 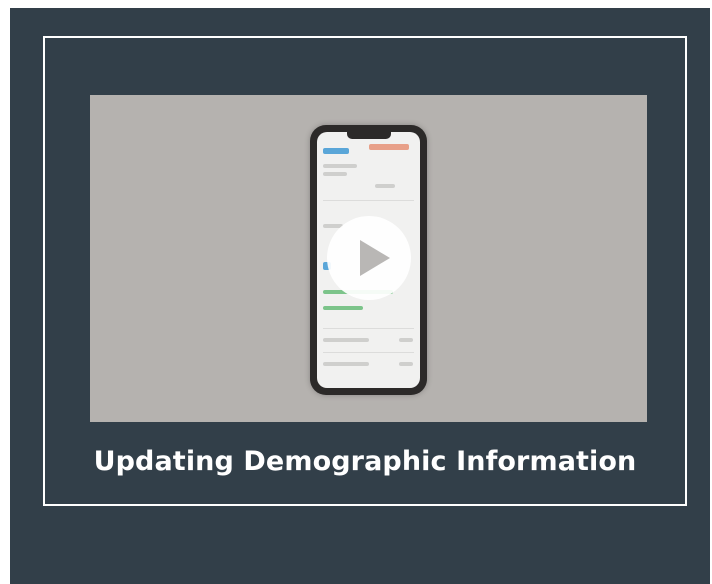 What do you see at coordinates (343, 308) in the screenshot?
I see `screen-progress-bar` at bounding box center [343, 308].